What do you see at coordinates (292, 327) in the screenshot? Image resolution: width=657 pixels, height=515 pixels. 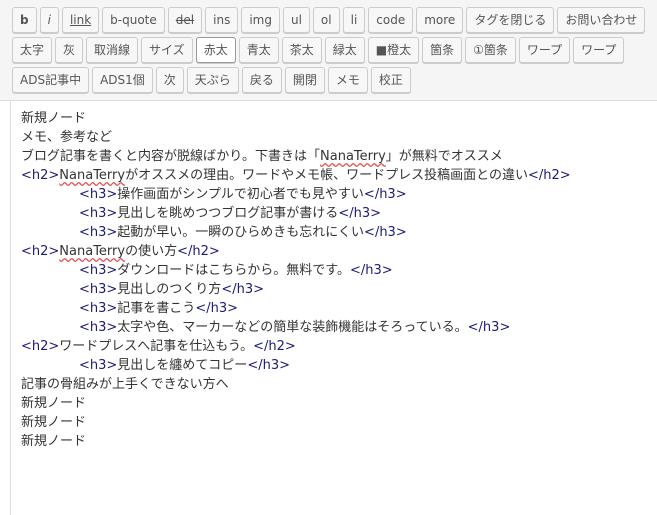 I see `text-fragment: 太字や色、マーカーなどの簡単な装飾機能はそろっている。` at bounding box center [292, 327].